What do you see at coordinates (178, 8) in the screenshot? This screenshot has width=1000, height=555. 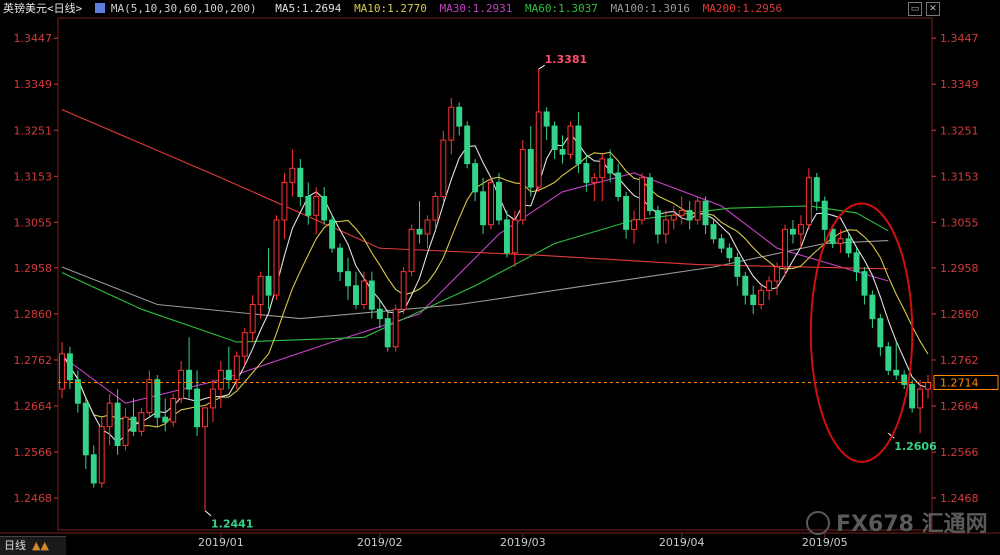 I see `ma-settings: MA(5,10,30,60,100,200)` at bounding box center [178, 8].